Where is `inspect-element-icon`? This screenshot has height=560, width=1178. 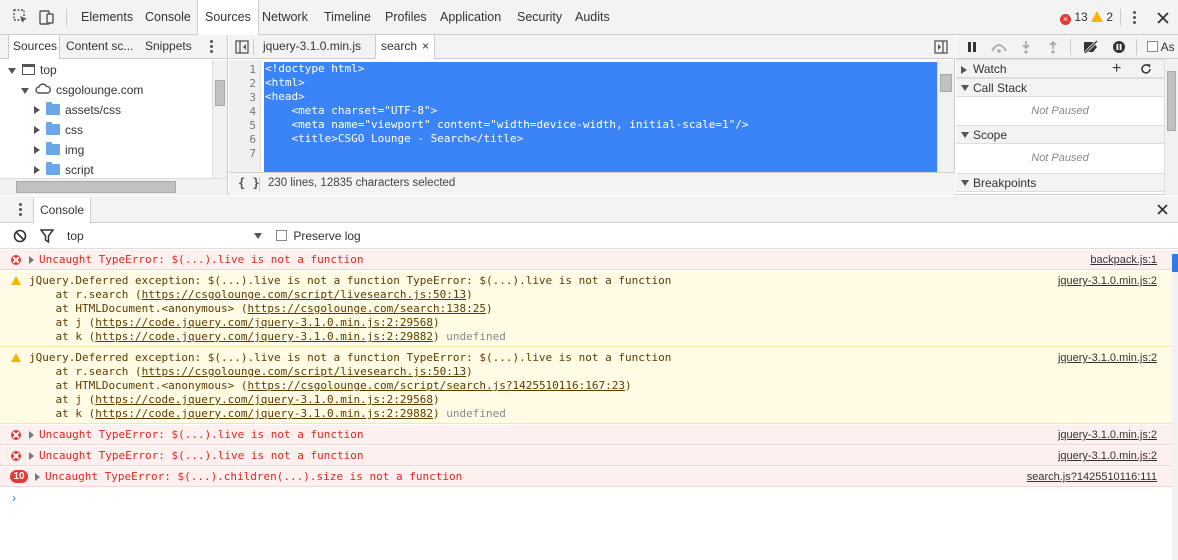
inspect-element-icon is located at coordinates (21, 17).